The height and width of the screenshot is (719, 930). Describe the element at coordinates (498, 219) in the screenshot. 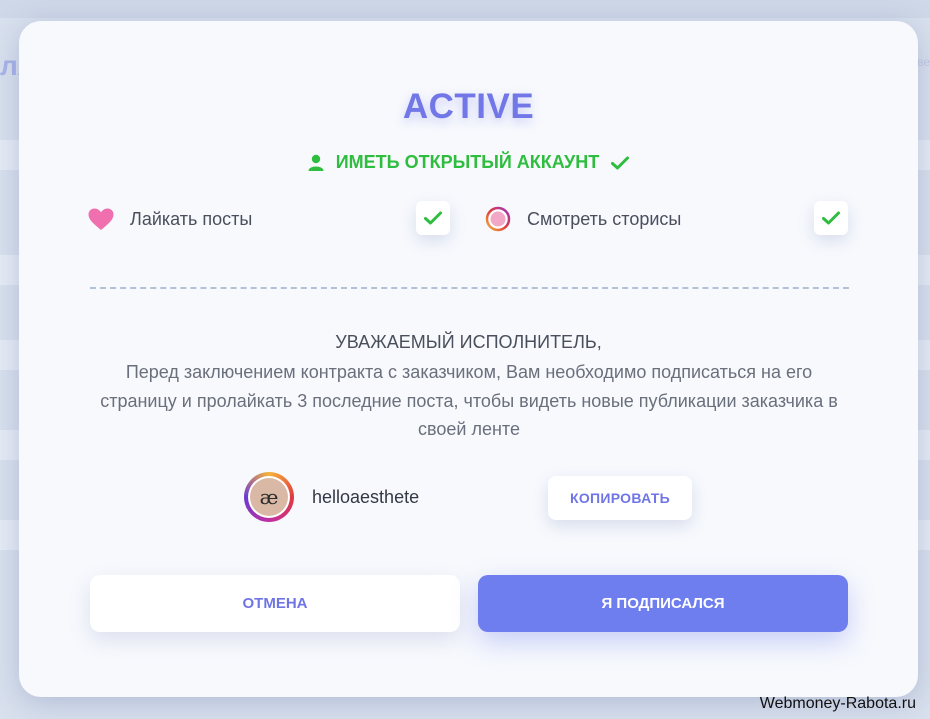

I see `stories-ring-icon` at that location.